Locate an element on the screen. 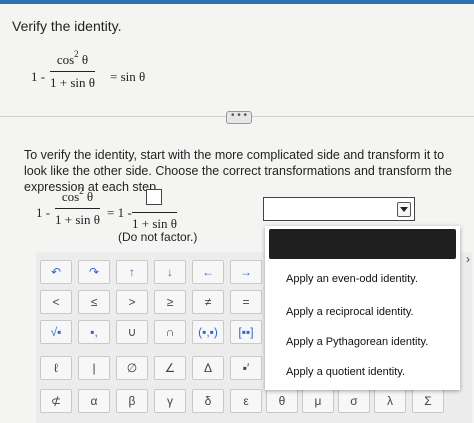 This screenshot has height=423, width=474. up-arrow-key: ↑ is located at coordinates (132, 272).